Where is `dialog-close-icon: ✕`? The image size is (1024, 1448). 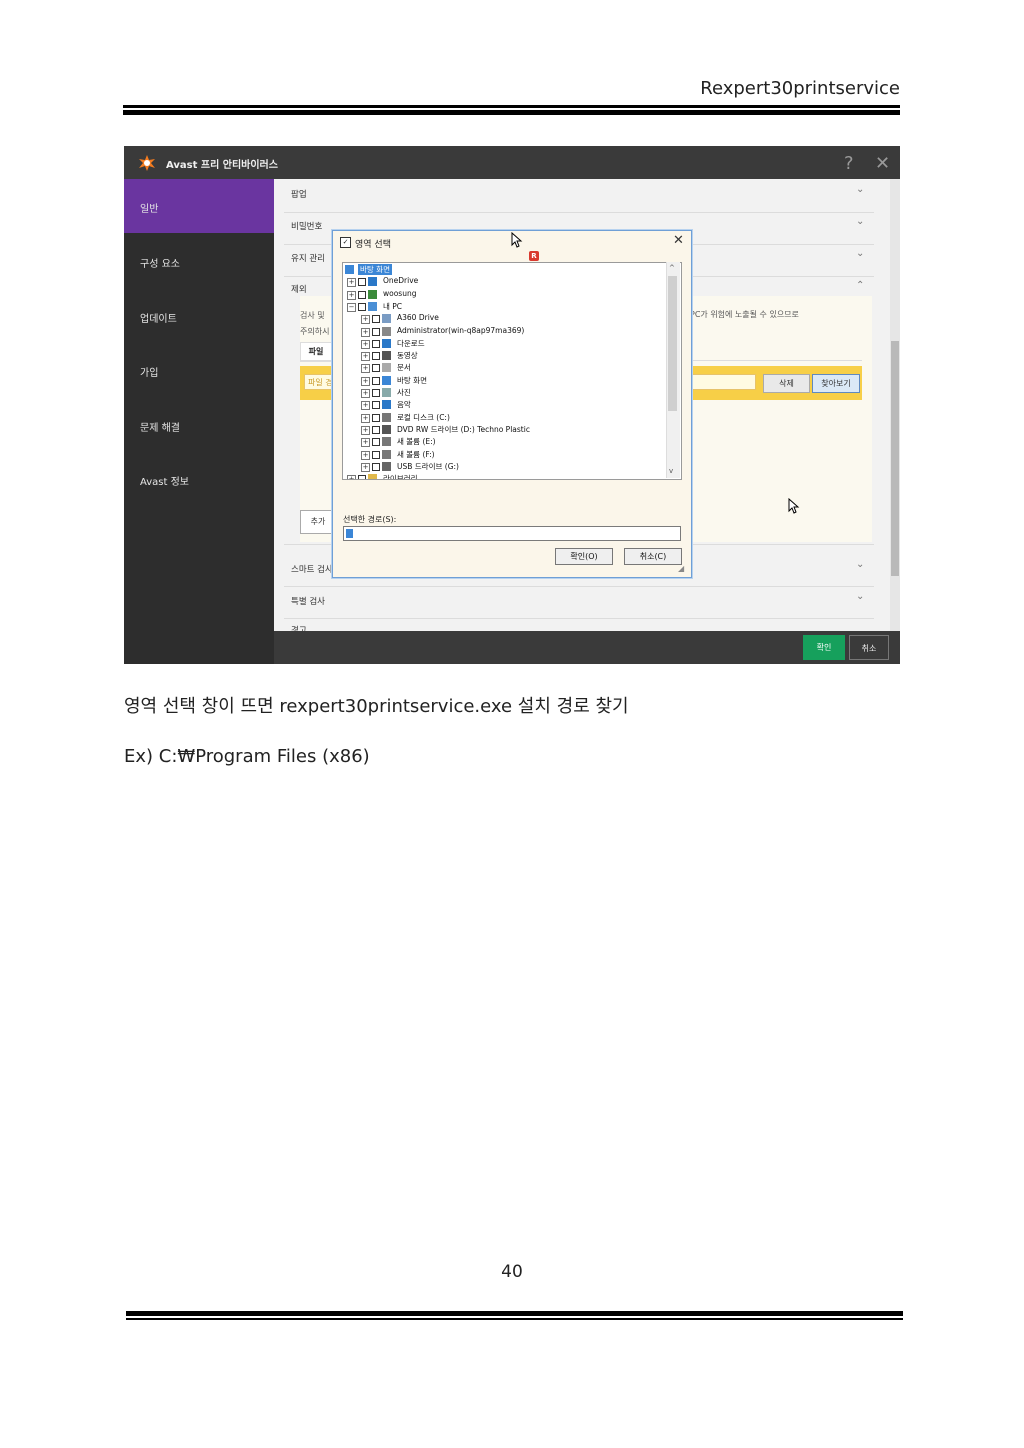
dialog-close-icon: ✕ is located at coordinates (678, 240).